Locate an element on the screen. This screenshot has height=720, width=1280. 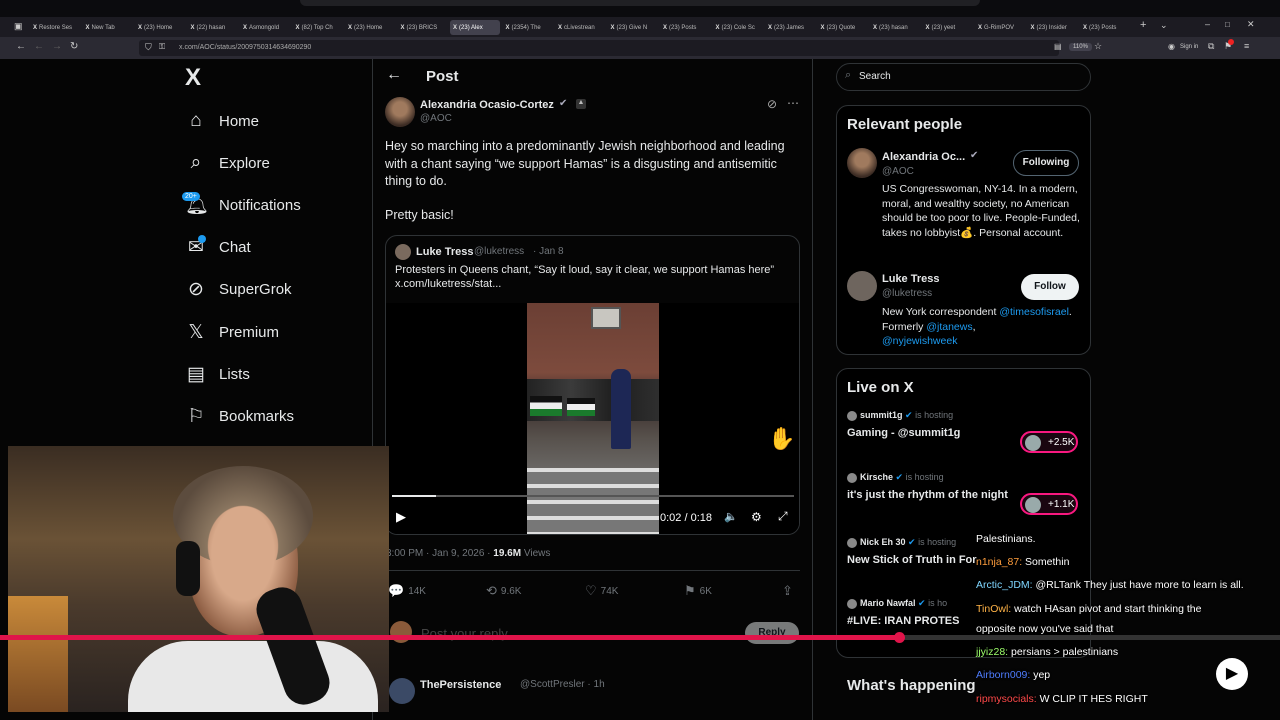
person-handle-aoc: @AOC is located at coordinates (898, 171).